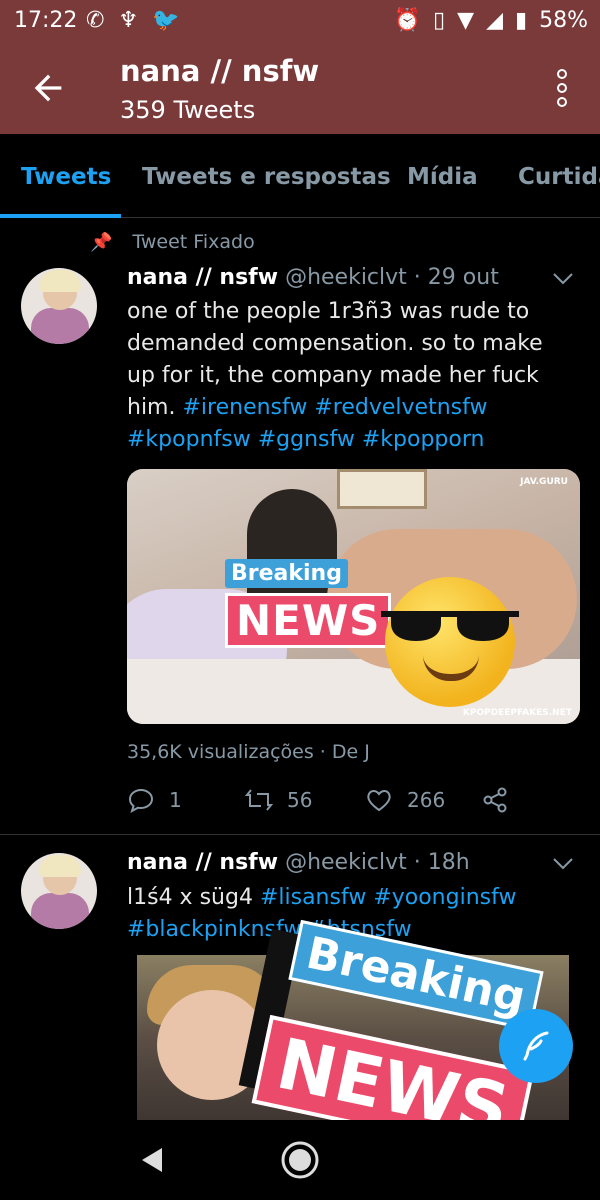  What do you see at coordinates (400, 407) in the screenshot?
I see `hashtag: #redvelvetnsfw` at bounding box center [400, 407].